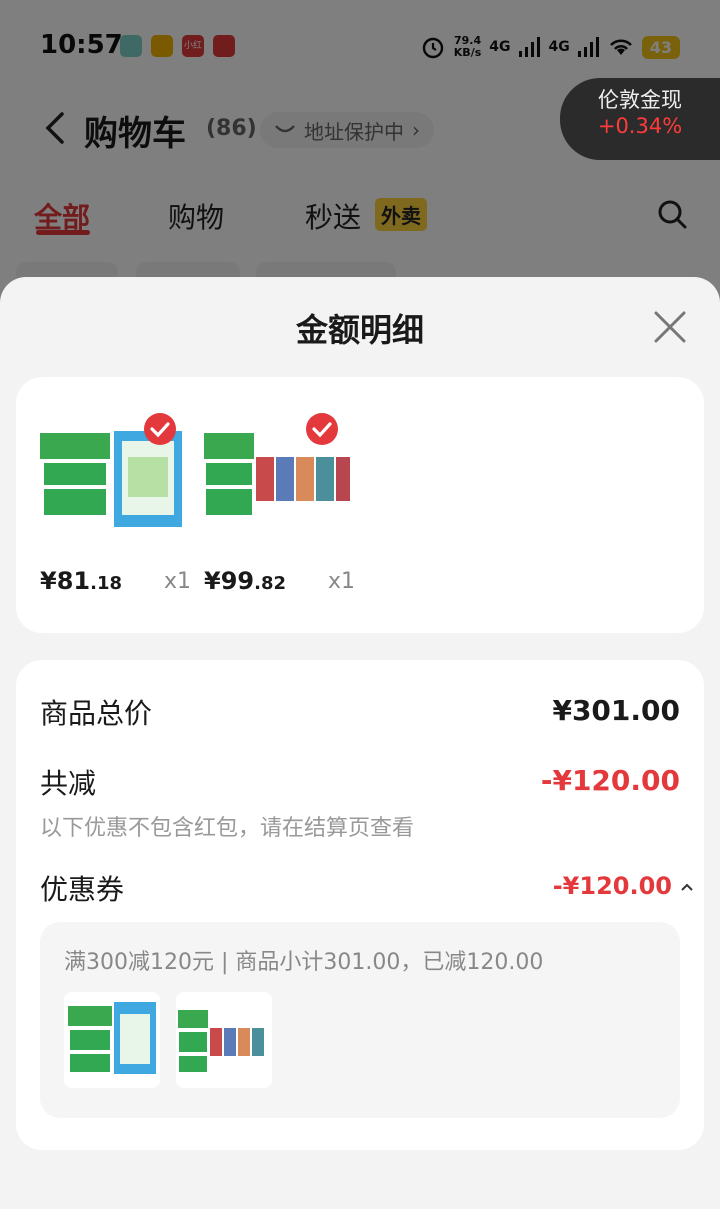 The width and height of the screenshot is (720, 1209). What do you see at coordinates (245, 581) in the screenshot?
I see `item-price: ¥99.82` at bounding box center [245, 581].